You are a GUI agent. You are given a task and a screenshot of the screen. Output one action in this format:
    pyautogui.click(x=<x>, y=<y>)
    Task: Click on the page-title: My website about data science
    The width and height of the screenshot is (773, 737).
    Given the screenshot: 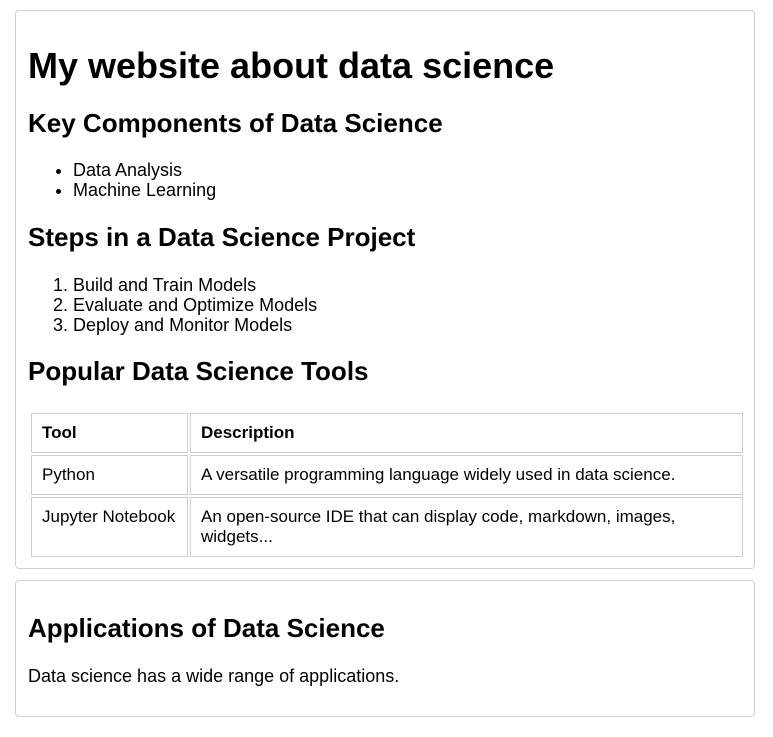 What is the action you would take?
    pyautogui.click(x=291, y=65)
    